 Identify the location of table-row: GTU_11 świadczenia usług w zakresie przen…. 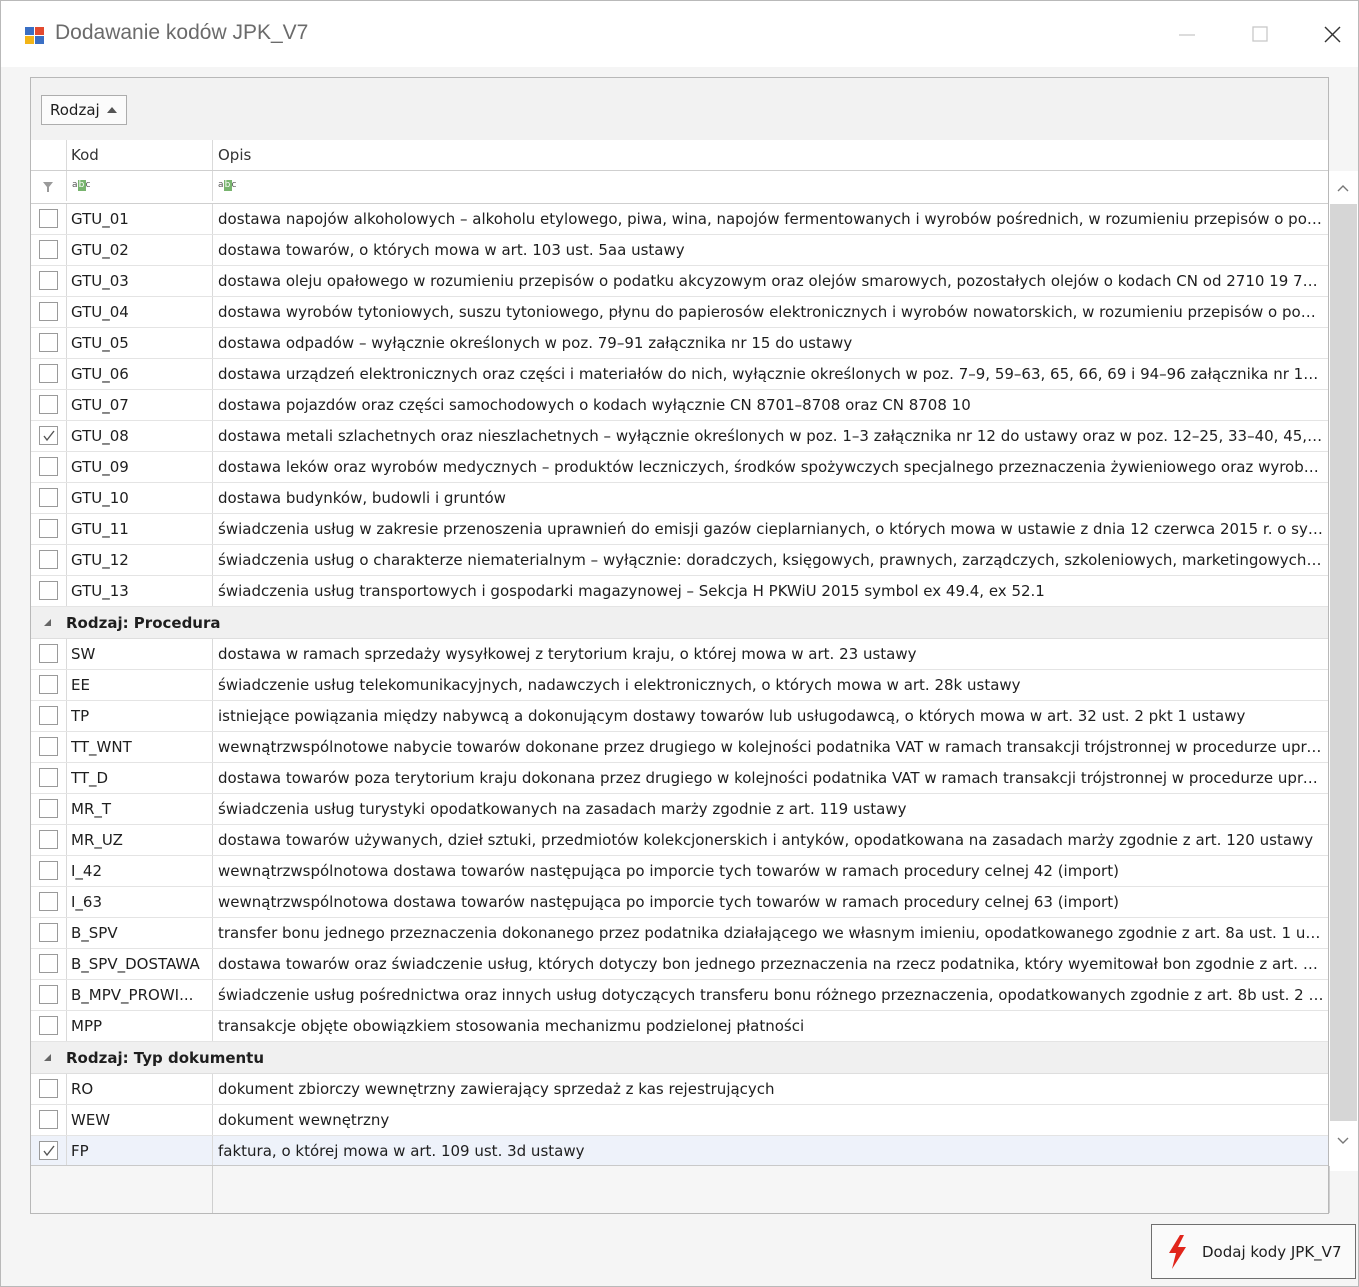
(679, 529).